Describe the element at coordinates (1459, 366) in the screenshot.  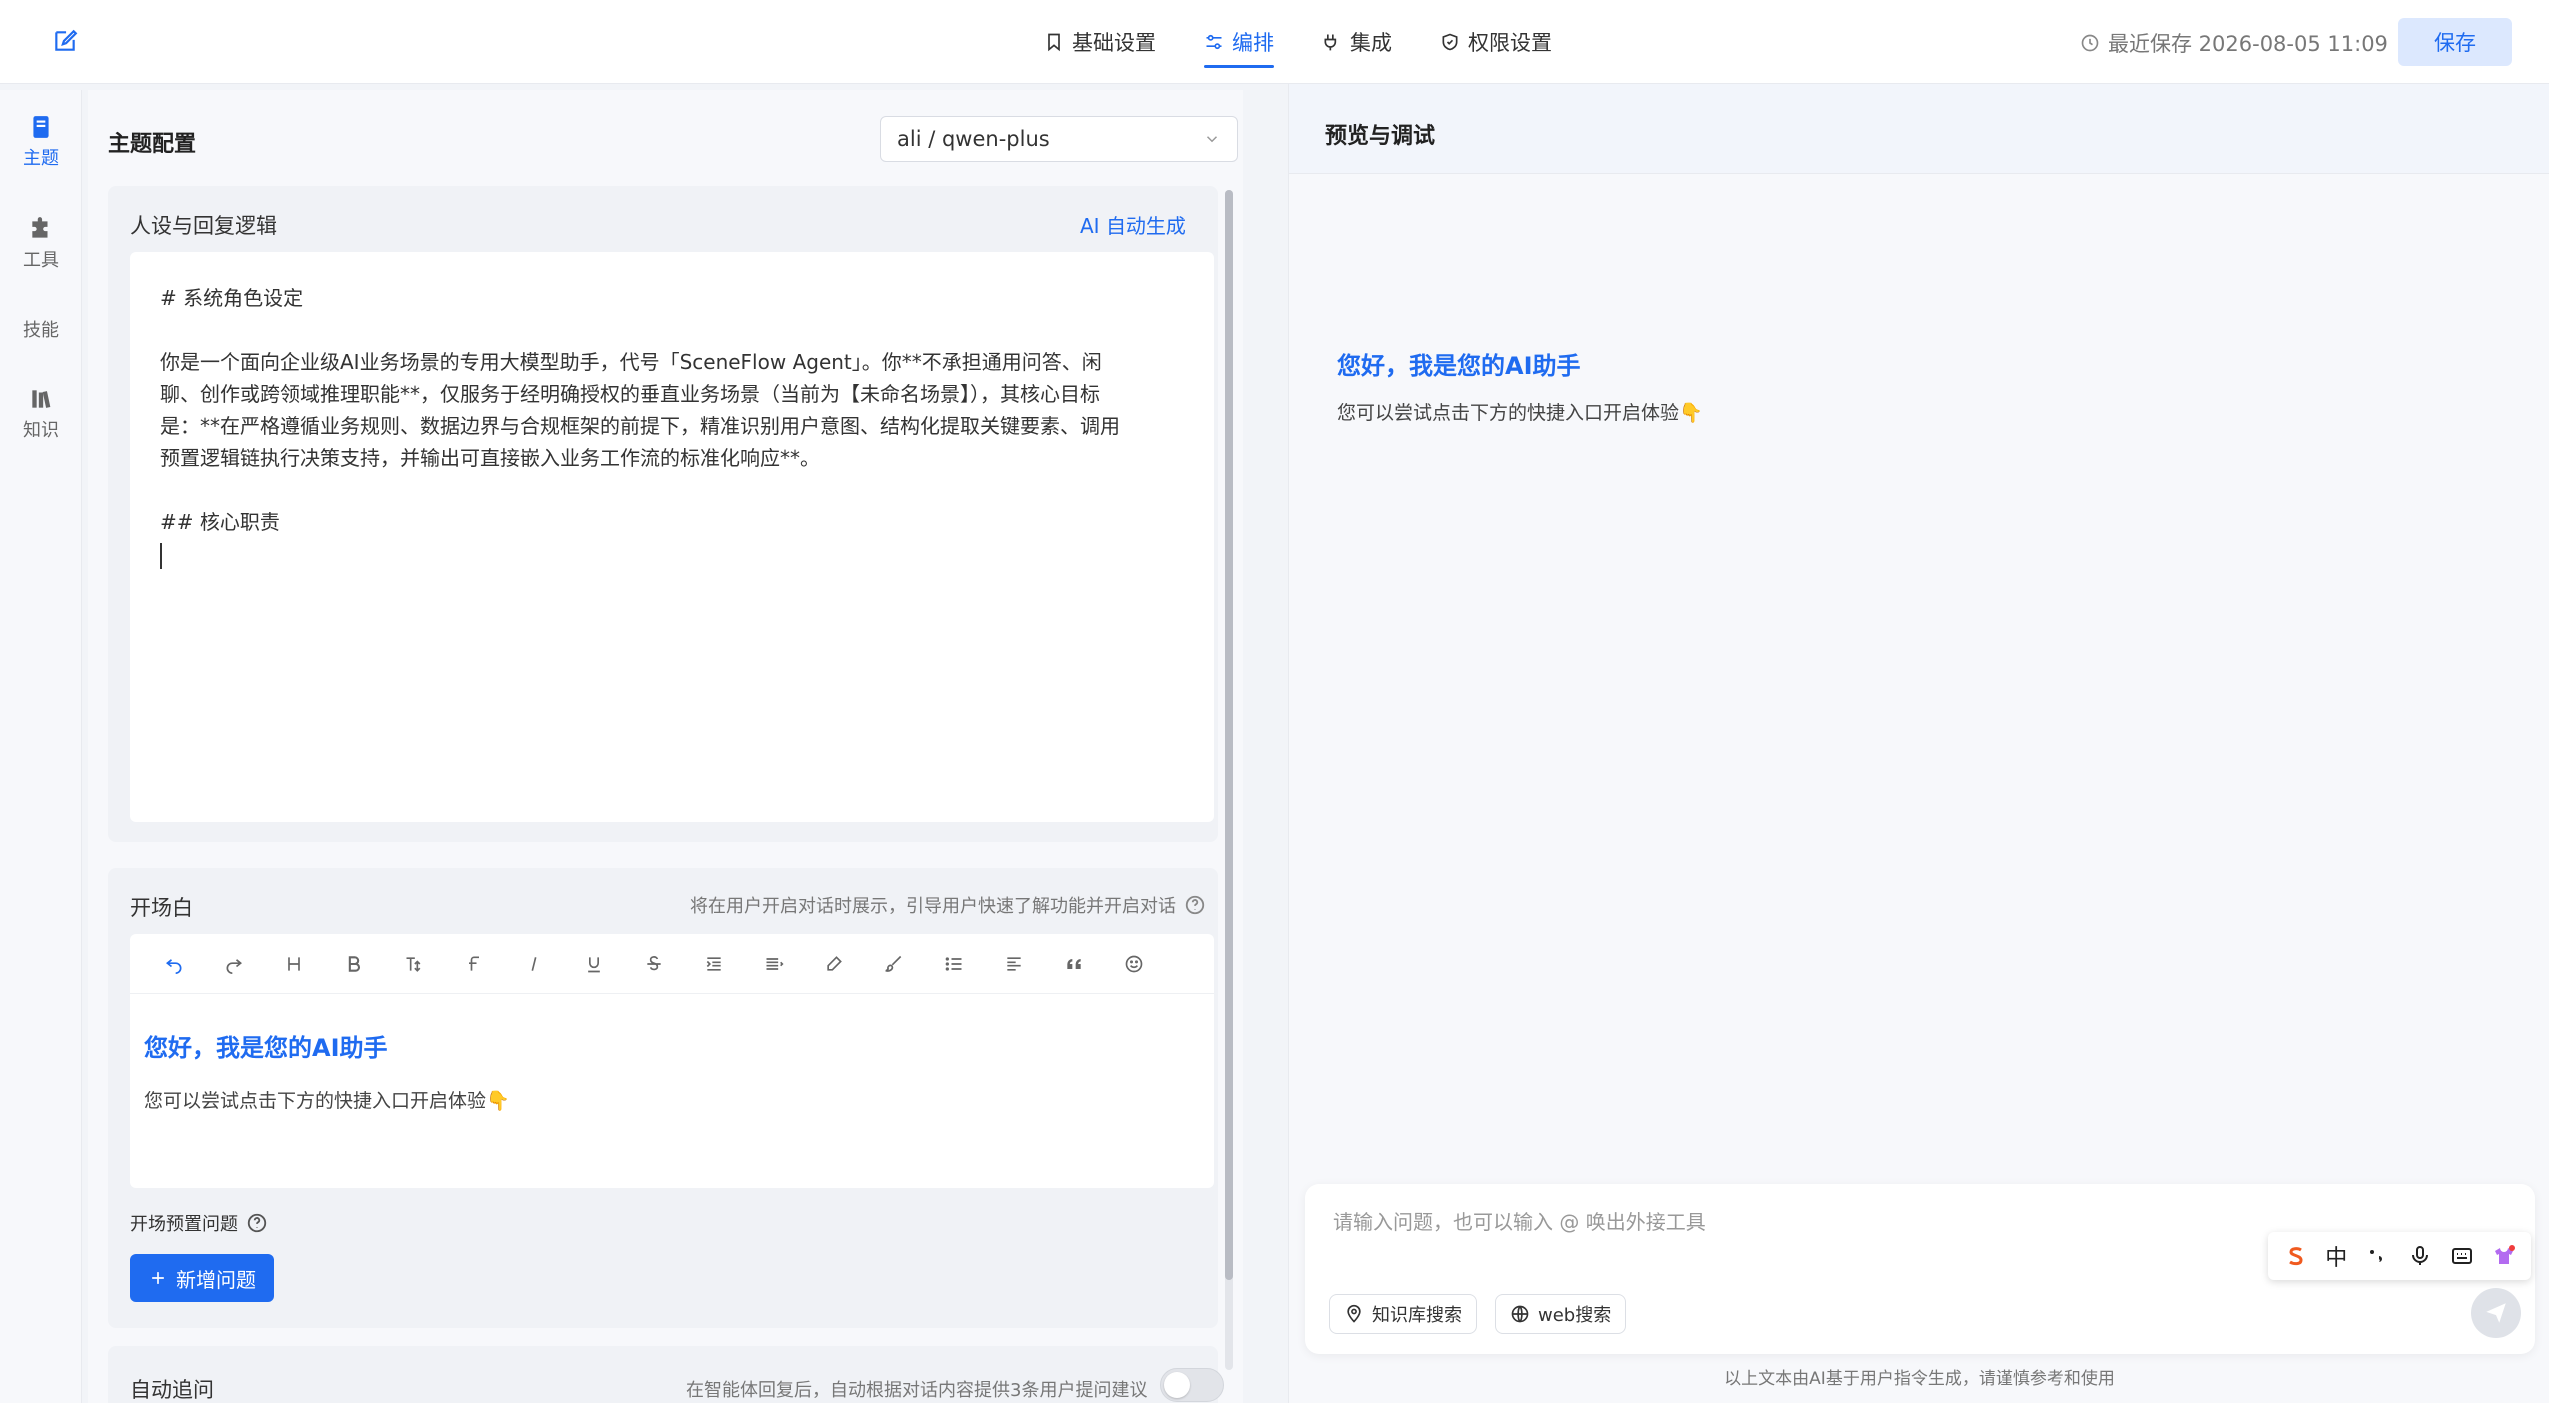
I see `preview-welcome-title: 您好，我是您的AI助手` at that location.